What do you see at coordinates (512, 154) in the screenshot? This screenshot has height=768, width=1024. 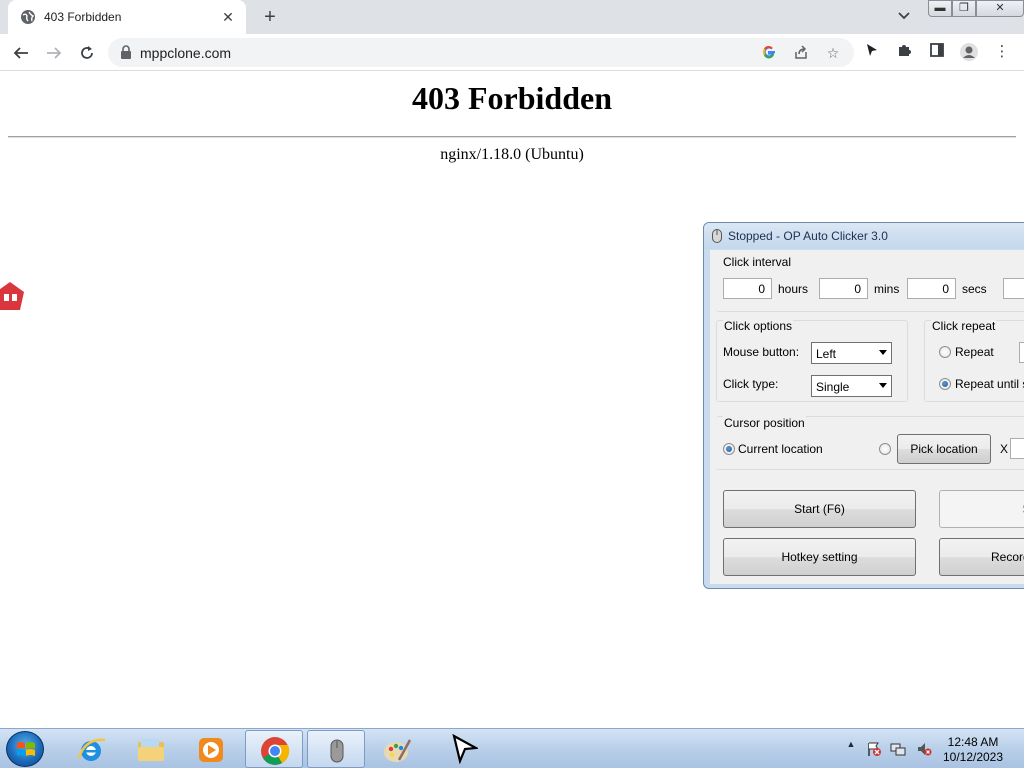 I see `server-signature: nginx/1.18.0 (Ubuntu)` at bounding box center [512, 154].